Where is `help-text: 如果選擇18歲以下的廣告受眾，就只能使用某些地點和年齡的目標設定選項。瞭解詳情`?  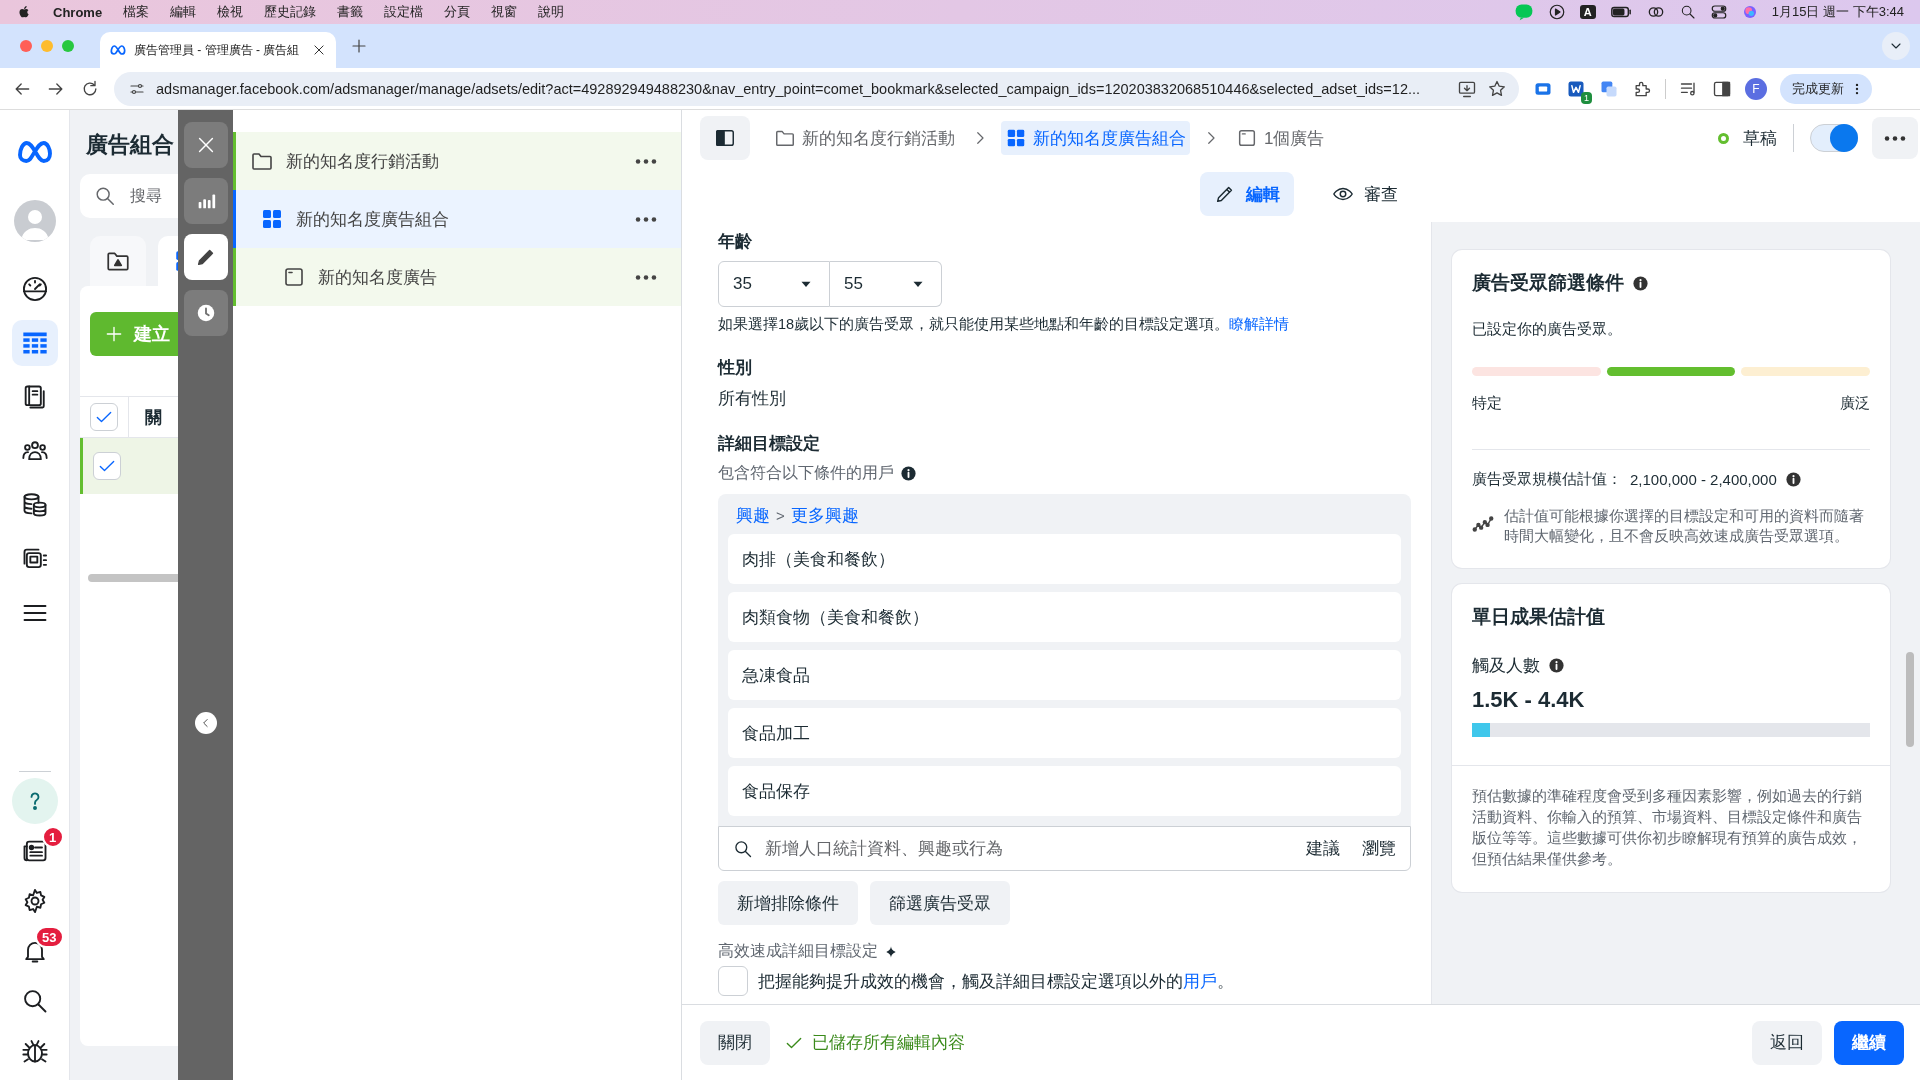 help-text: 如果選擇18歲以下的廣告受眾，就只能使用某些地點和年齡的目標設定選項。瞭解詳情 is located at coordinates (1004, 324).